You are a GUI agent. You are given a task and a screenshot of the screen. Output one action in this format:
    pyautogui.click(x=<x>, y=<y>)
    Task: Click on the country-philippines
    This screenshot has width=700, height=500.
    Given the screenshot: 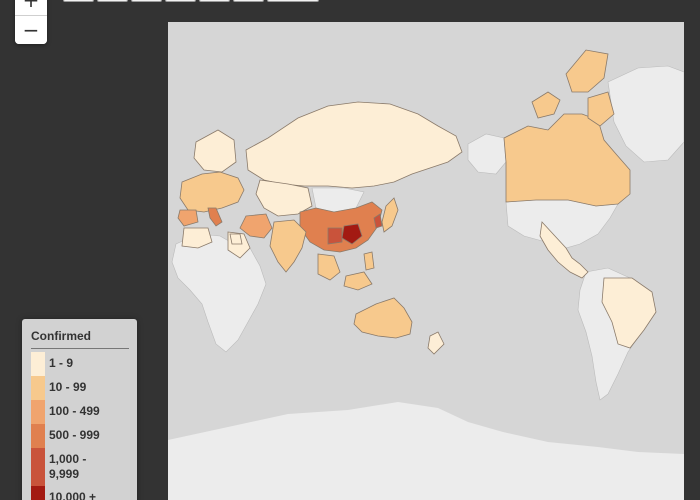 What is the action you would take?
    pyautogui.click(x=369, y=261)
    